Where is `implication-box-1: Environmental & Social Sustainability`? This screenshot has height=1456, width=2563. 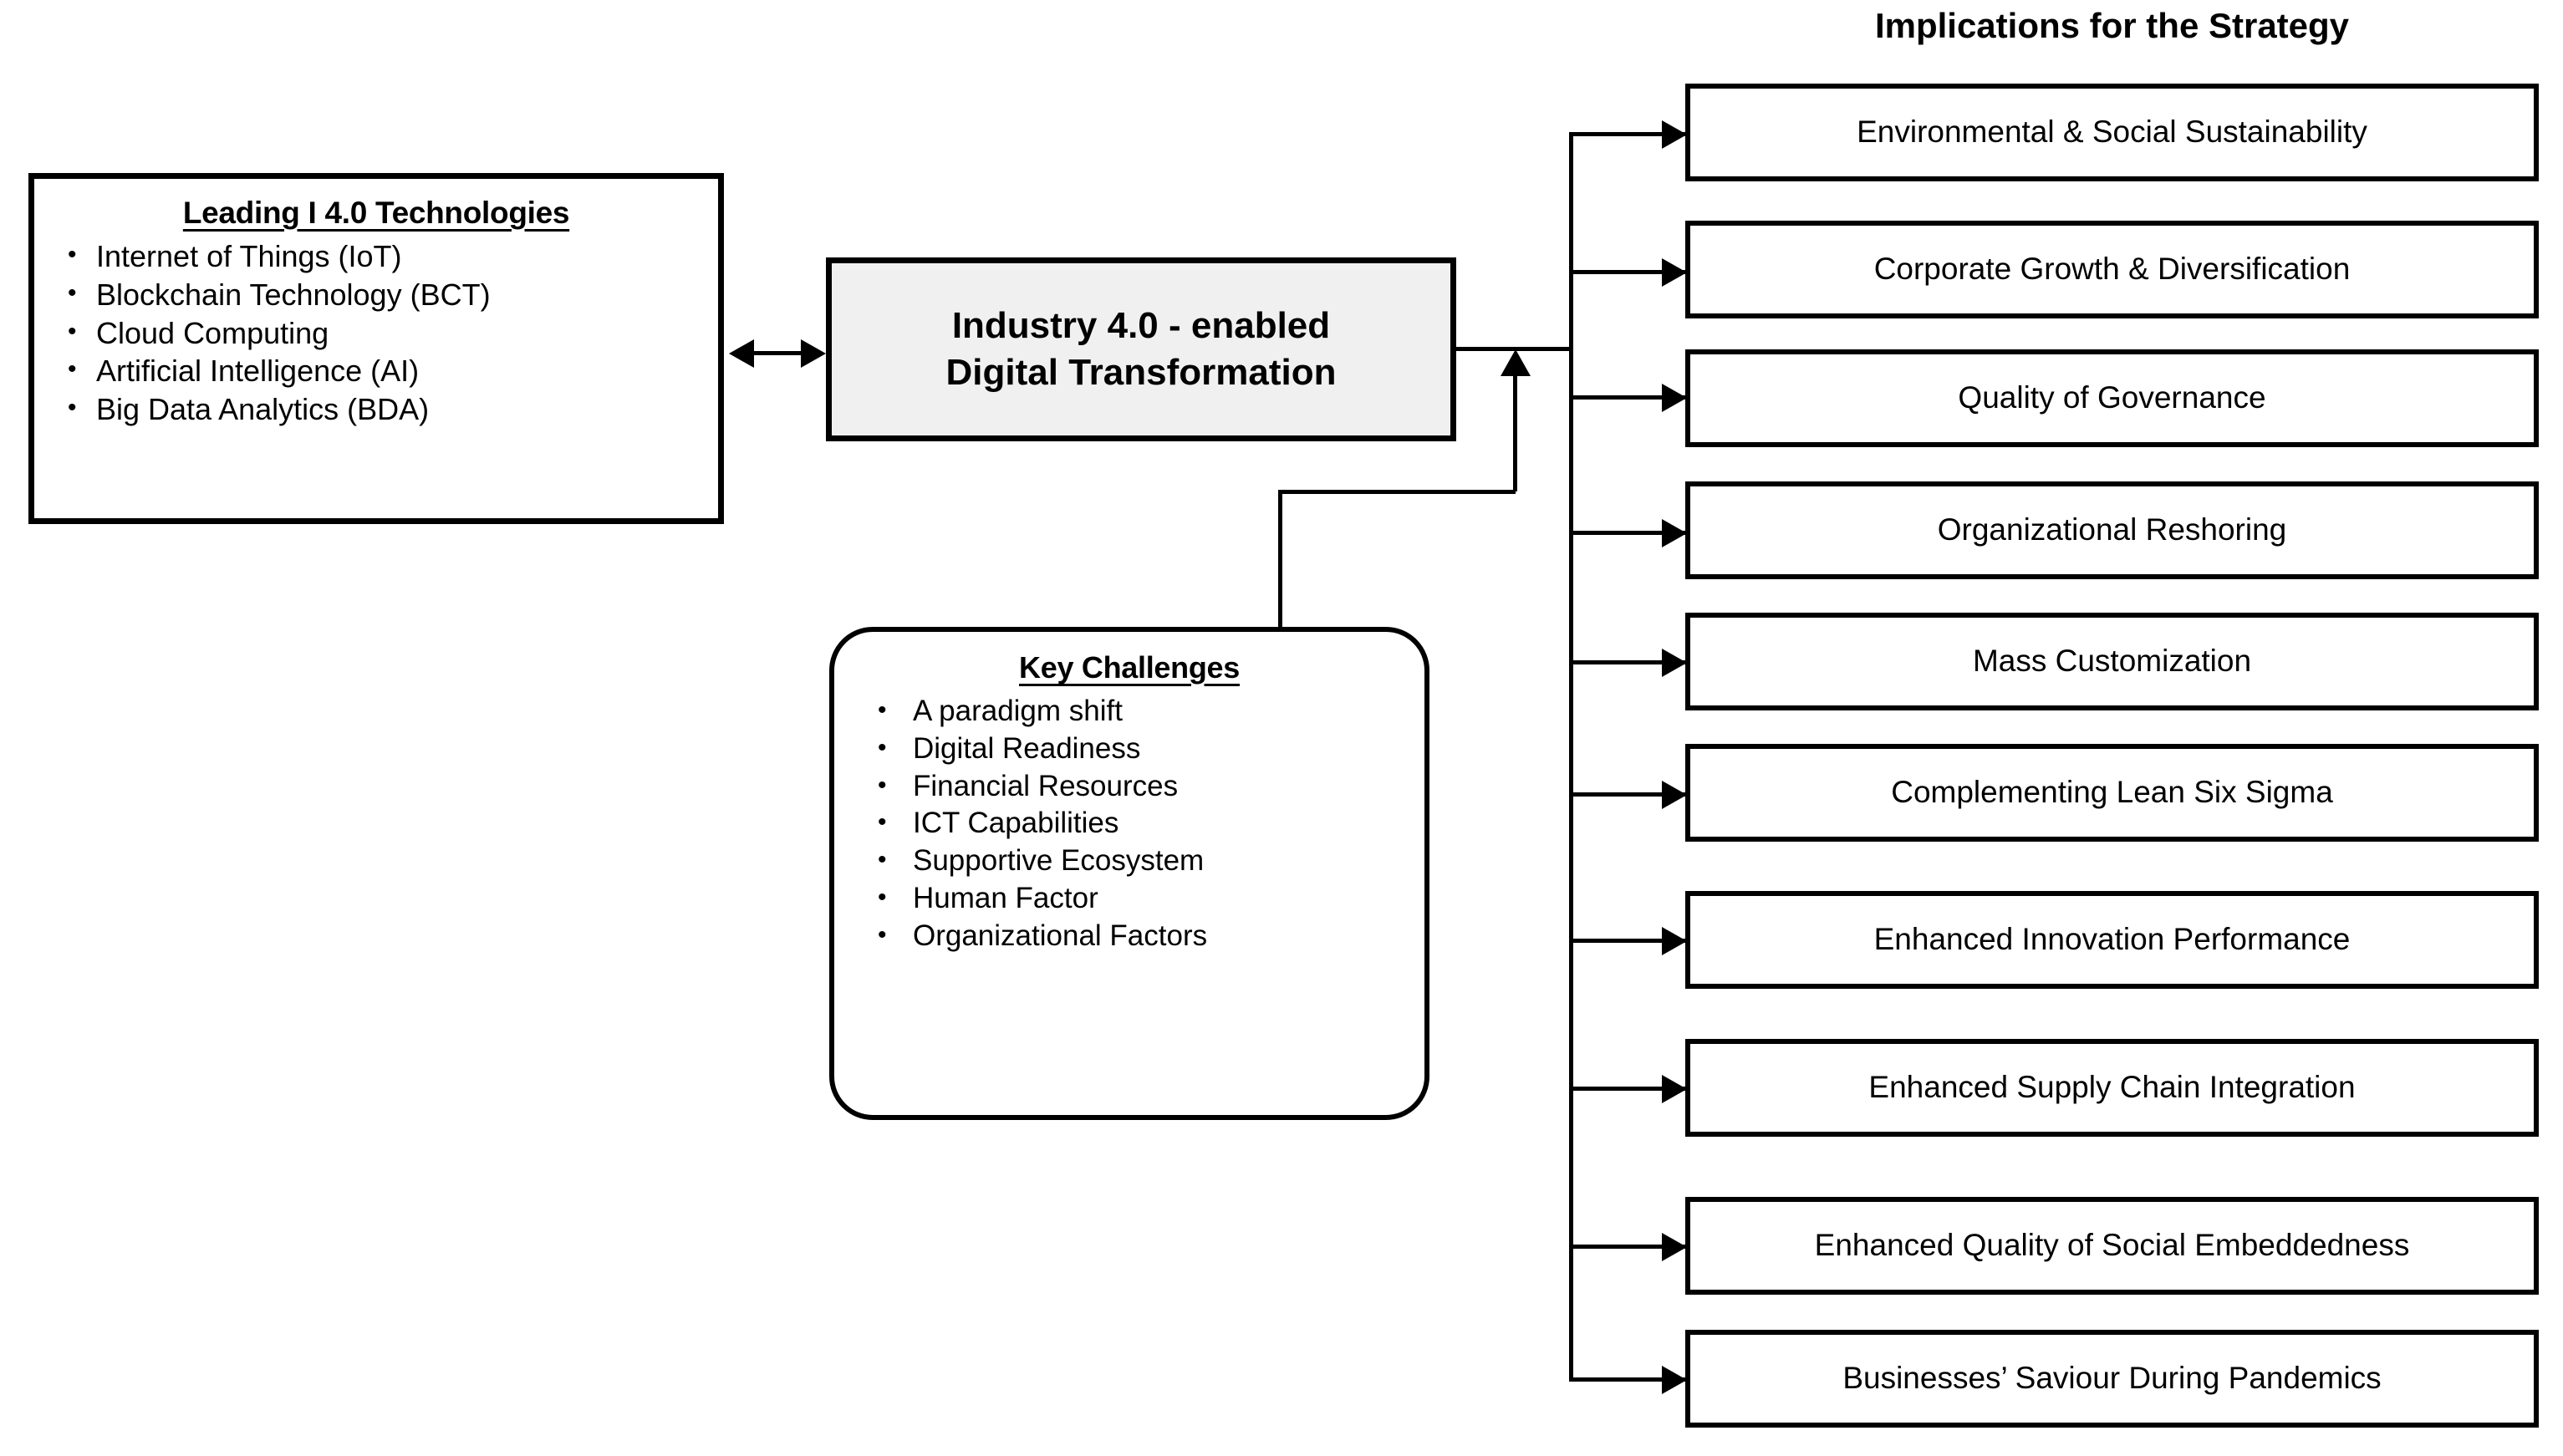
implication-box-1: Environmental & Social Sustainability is located at coordinates (2112, 132).